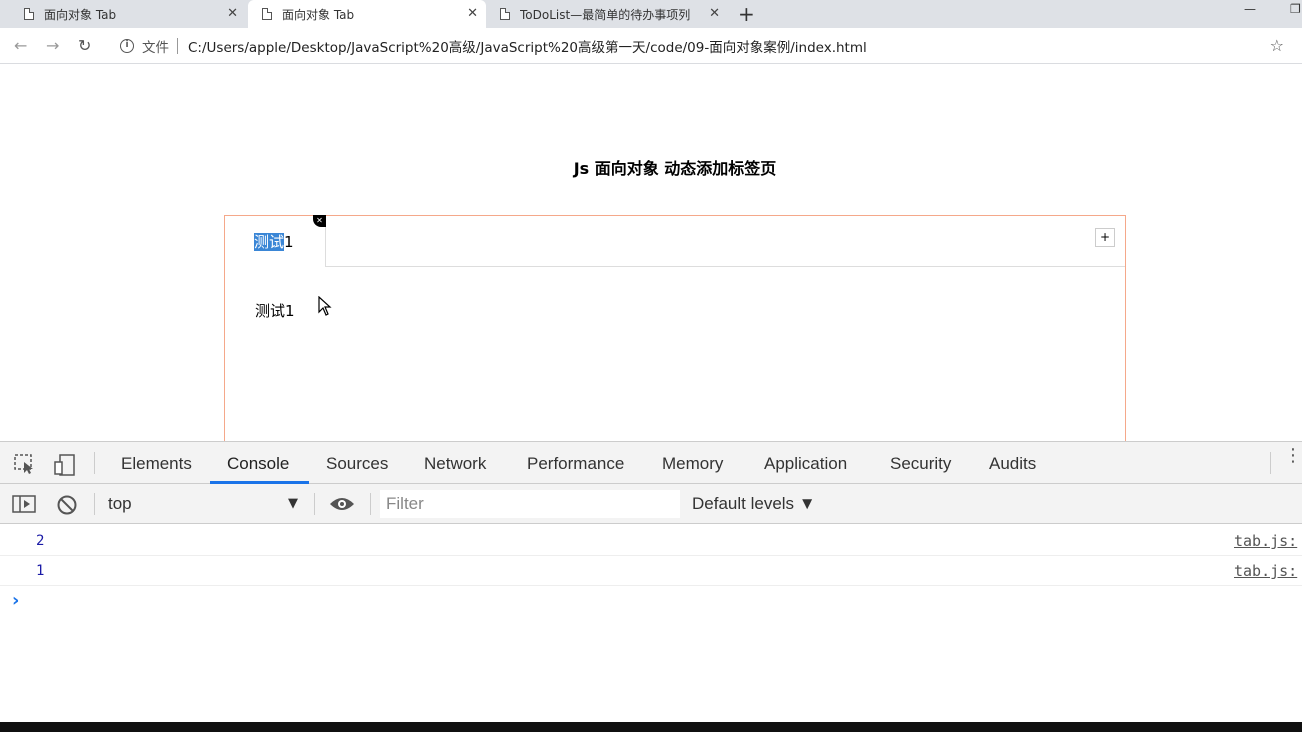 This screenshot has height=732, width=1302. Describe the element at coordinates (1295, 9) in the screenshot. I see `restore-icon: ❐` at that location.